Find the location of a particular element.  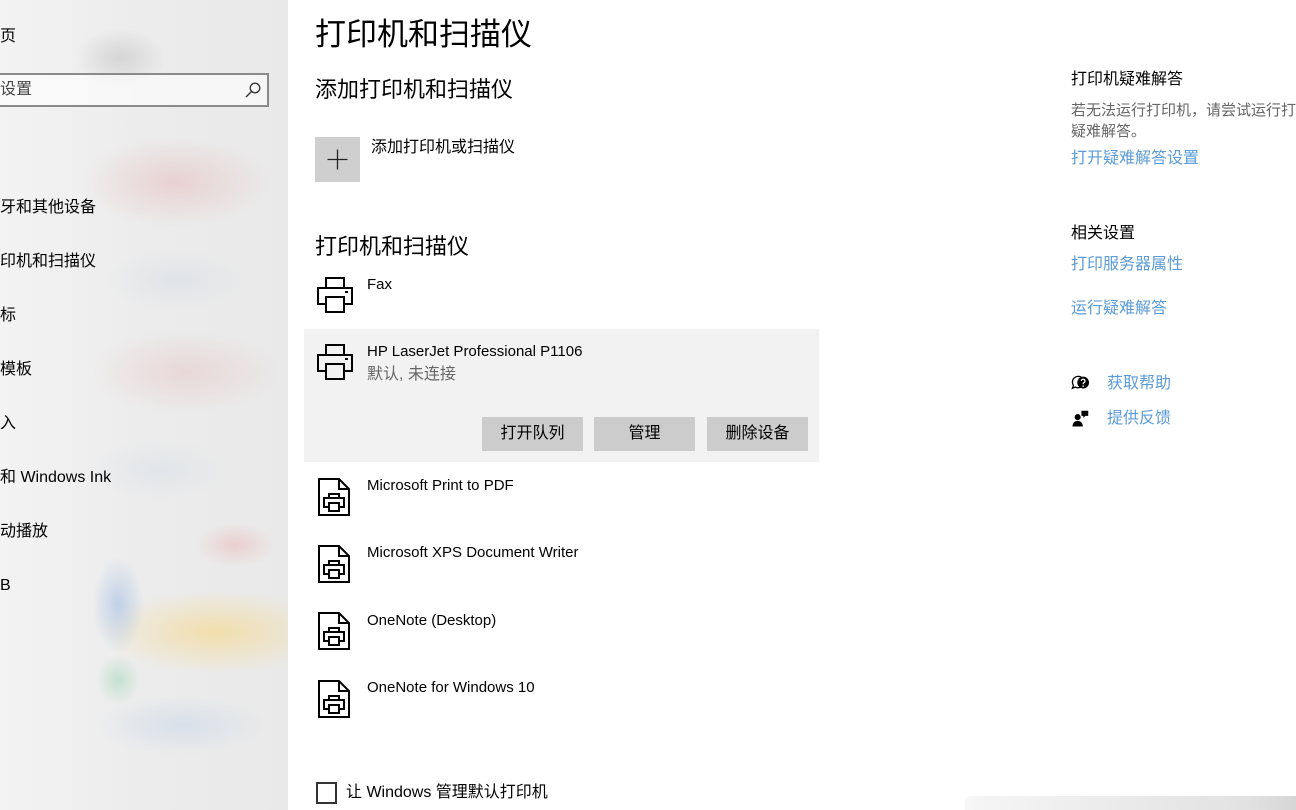

troubleshoot-description-line2: 疑难解答。 is located at coordinates (1109, 131).